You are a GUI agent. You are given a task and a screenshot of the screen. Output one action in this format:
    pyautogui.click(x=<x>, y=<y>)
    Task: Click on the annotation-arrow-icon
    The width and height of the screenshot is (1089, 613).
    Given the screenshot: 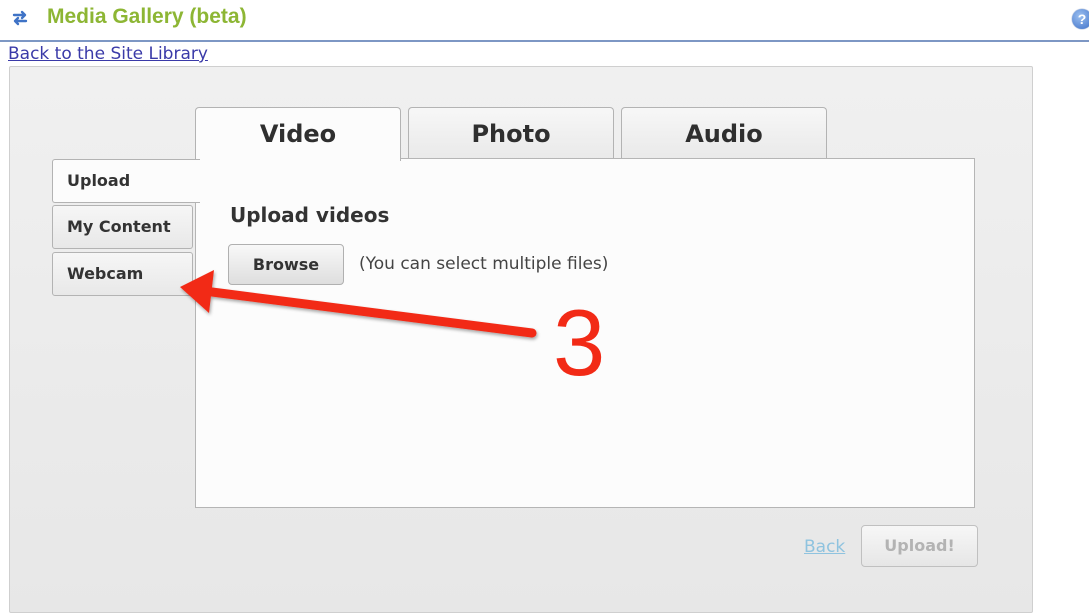 What is the action you would take?
    pyautogui.click(x=358, y=304)
    